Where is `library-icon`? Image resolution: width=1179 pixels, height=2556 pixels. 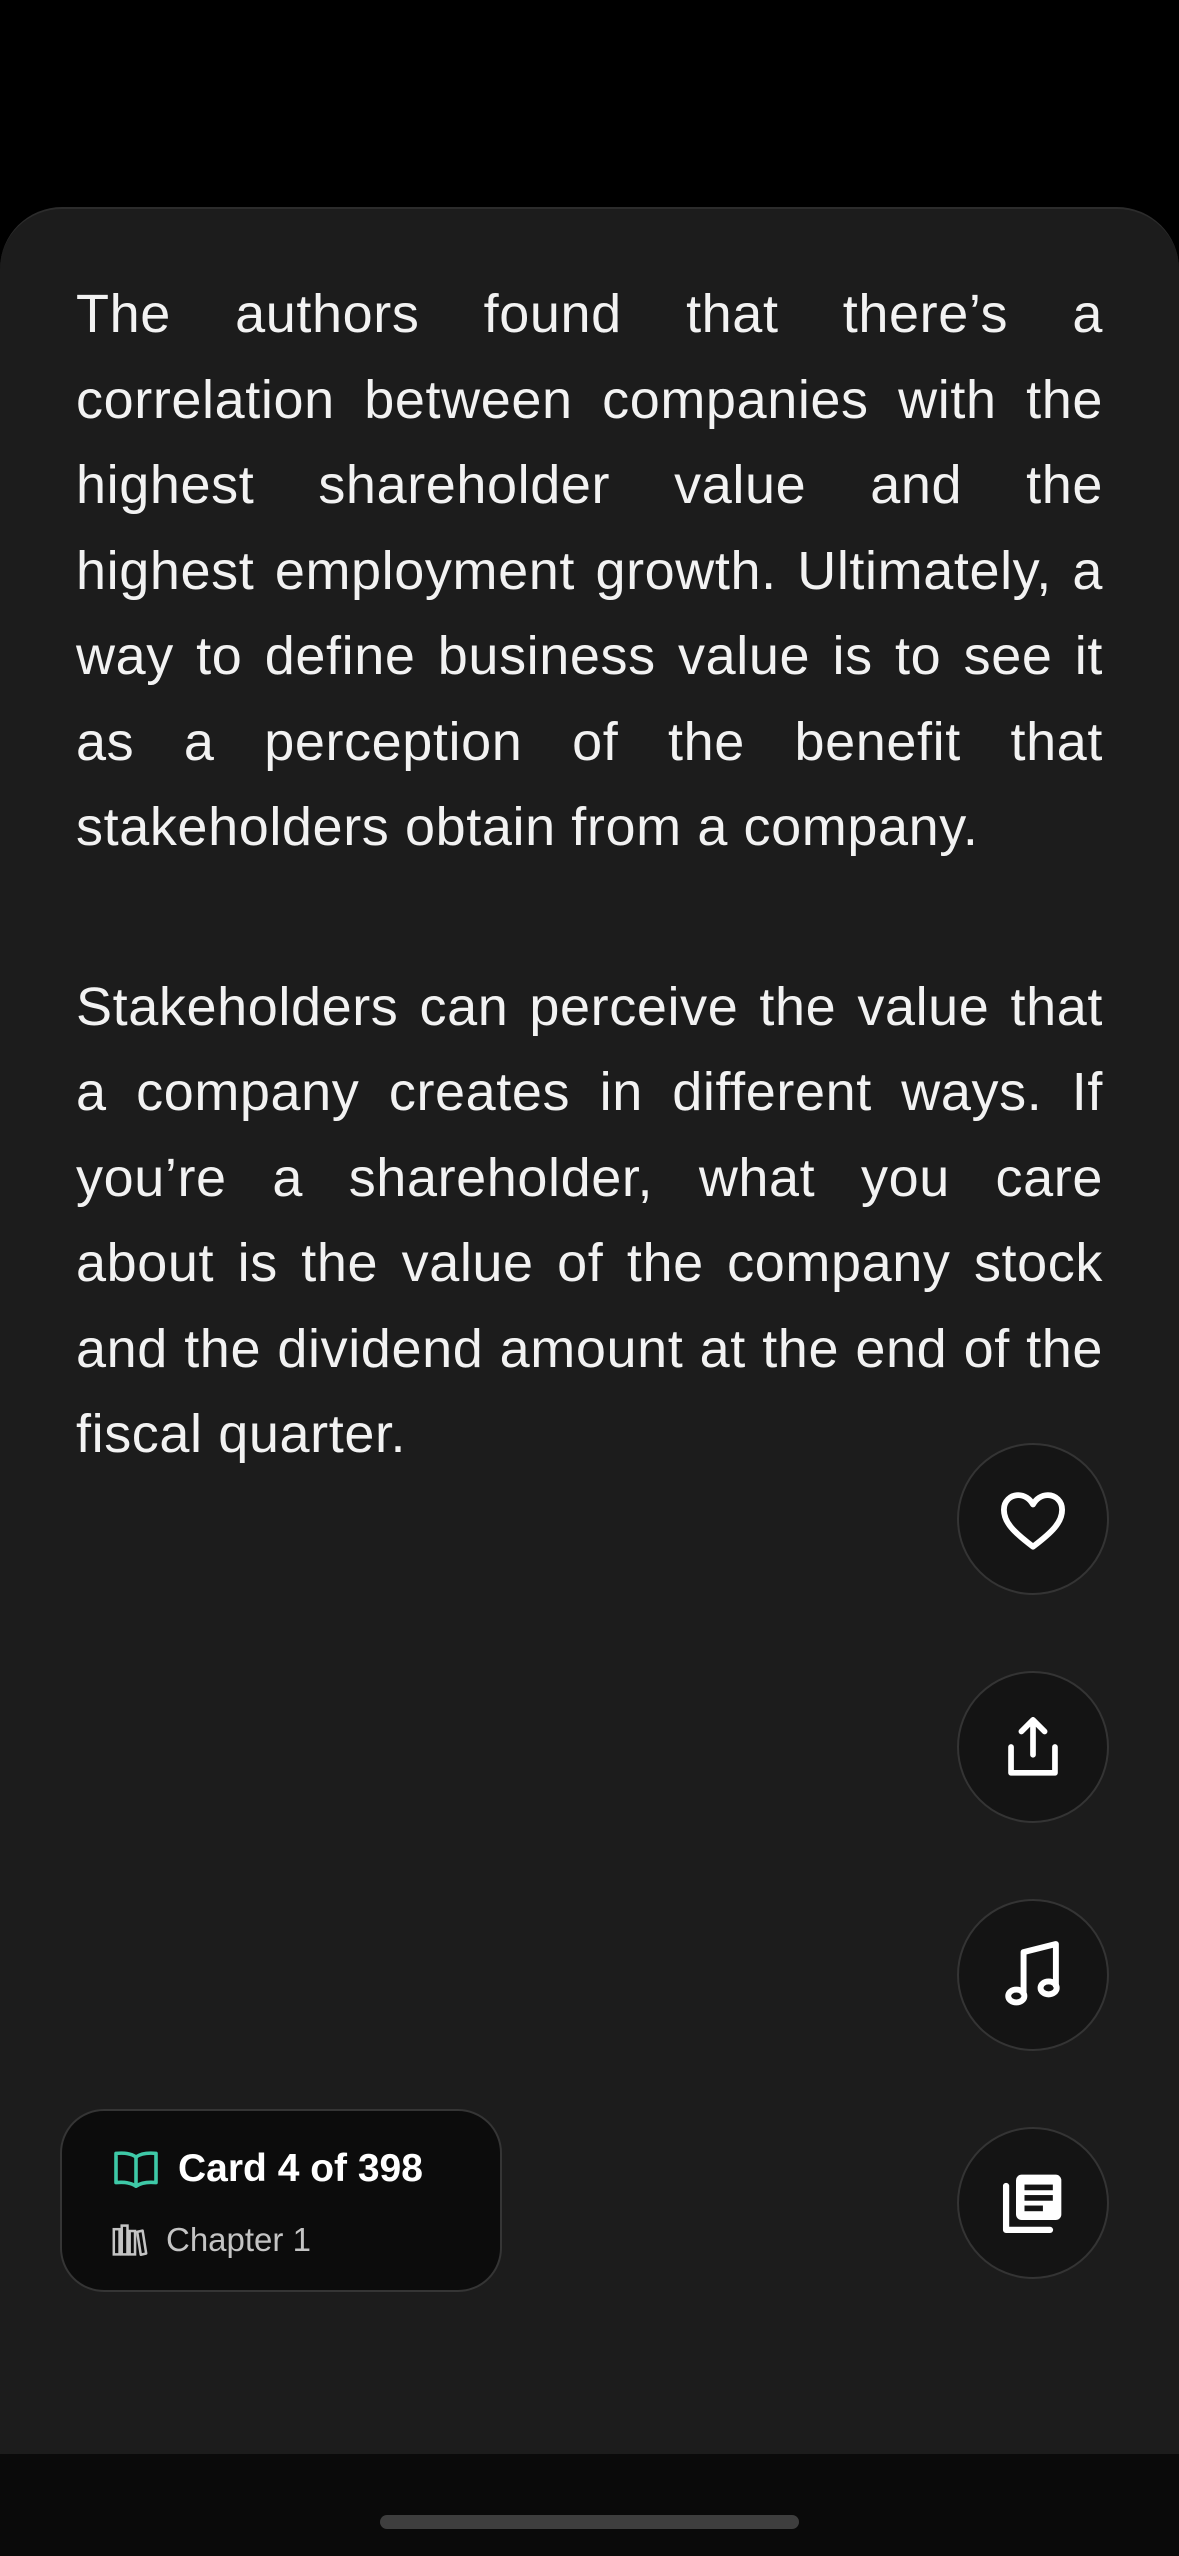
library-icon is located at coordinates (1032, 2204).